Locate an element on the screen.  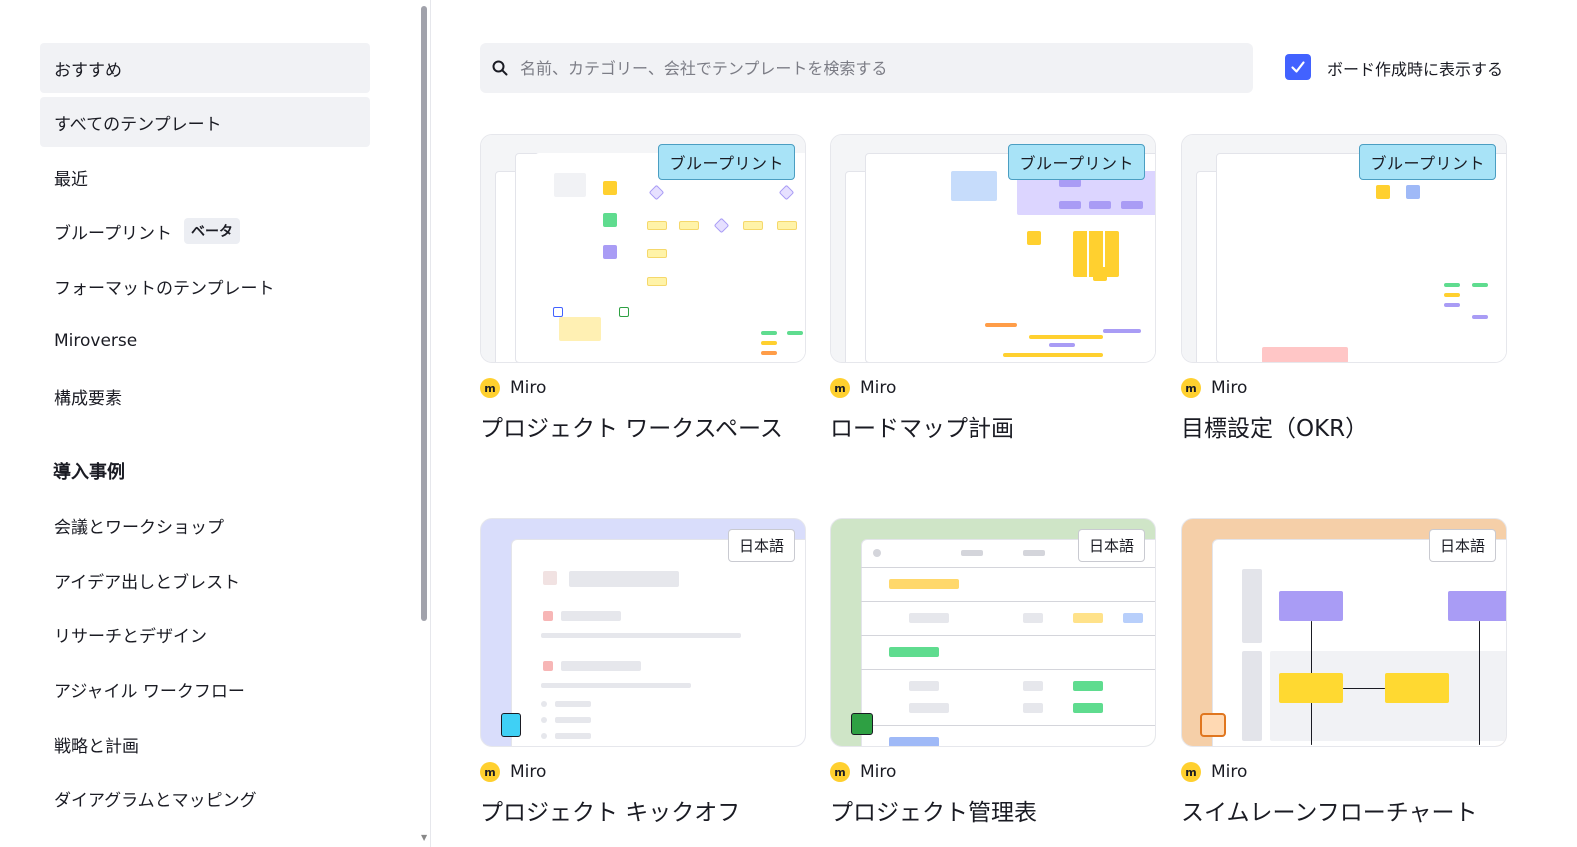
template-card: ブループリント m Miro ロードマップ計画 is located at coordinates (993, 288).